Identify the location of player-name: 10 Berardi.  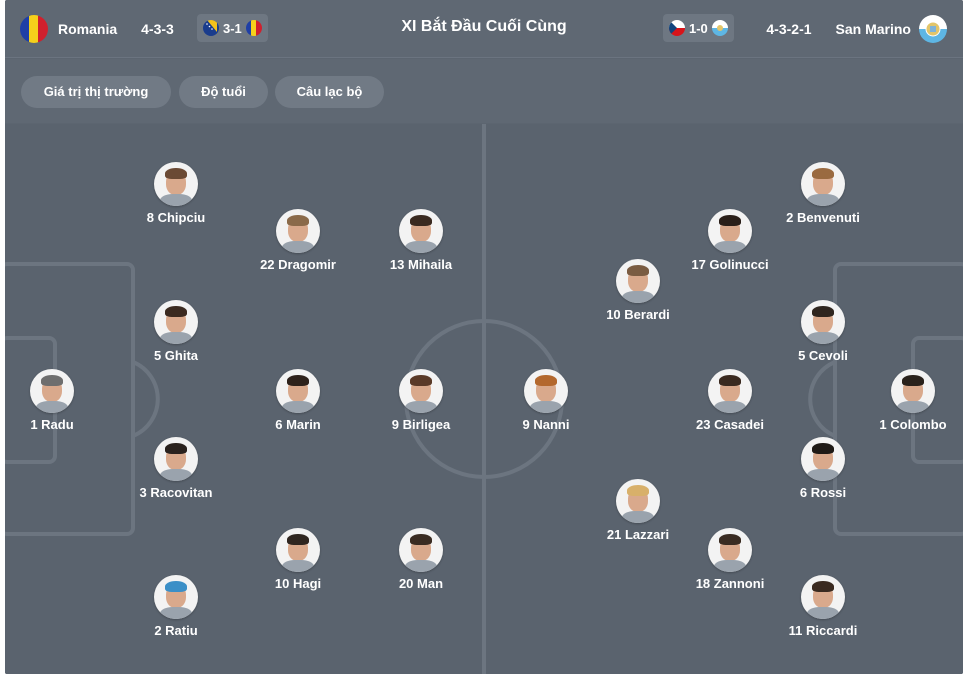
(638, 314).